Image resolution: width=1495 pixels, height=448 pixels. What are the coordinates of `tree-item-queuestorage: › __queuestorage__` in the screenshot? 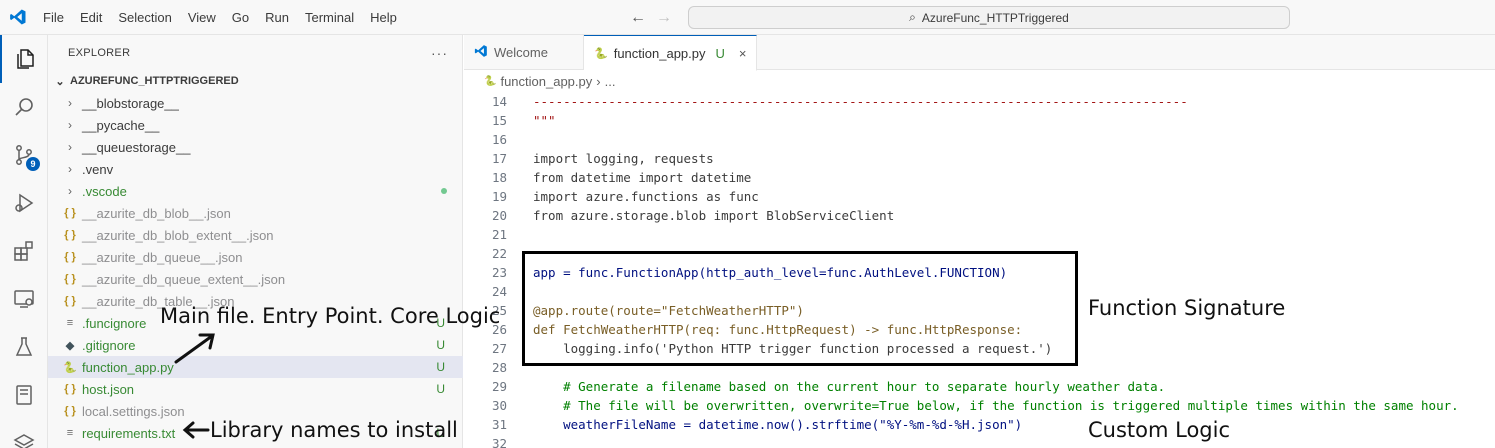 It's located at (255, 147).